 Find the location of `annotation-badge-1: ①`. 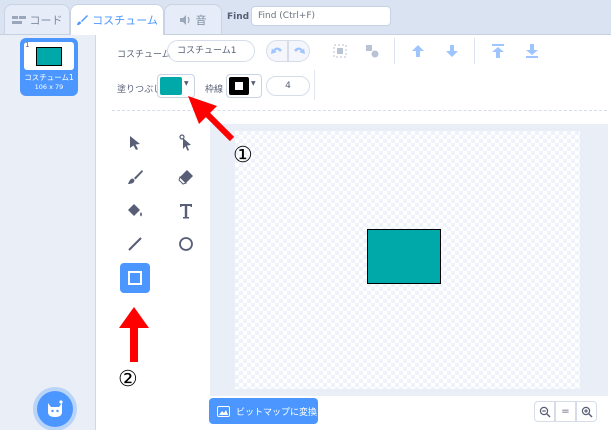

annotation-badge-1: ① is located at coordinates (243, 155).